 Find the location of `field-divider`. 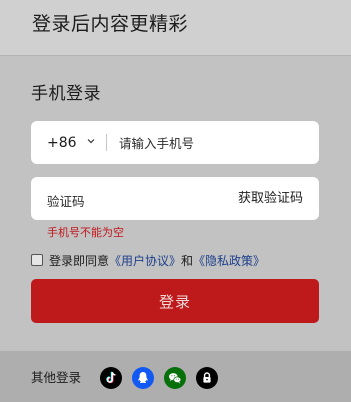

field-divider is located at coordinates (106, 142).